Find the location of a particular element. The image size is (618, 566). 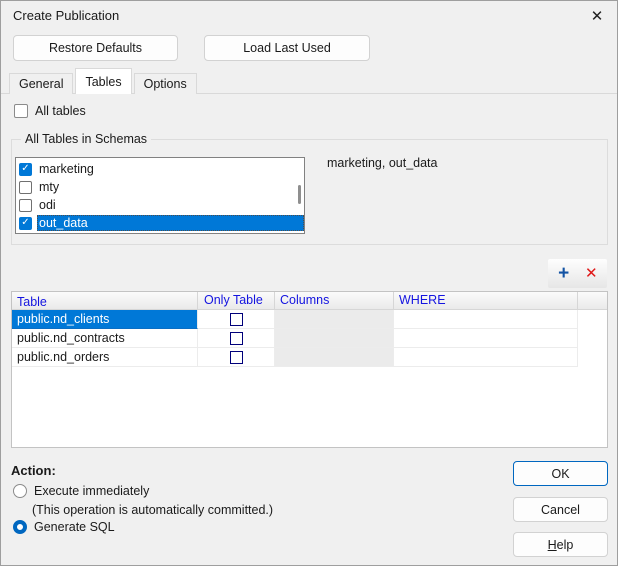

plus-icon: + is located at coordinates (564, 273).